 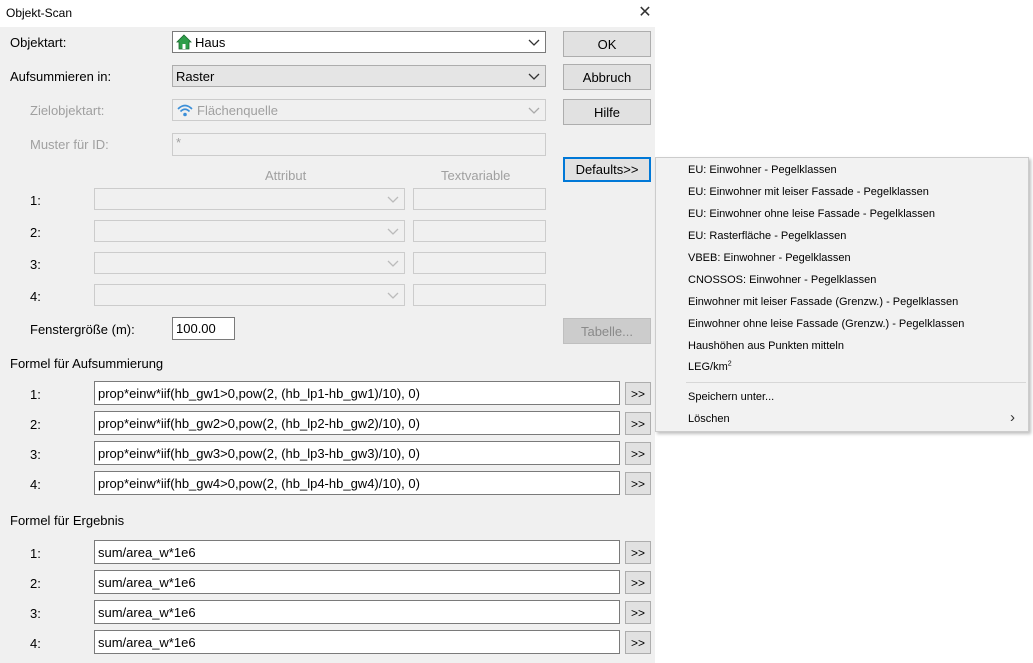 I want to click on ergebnis-formula-3: sum/area_w*1e6, so click(x=357, y=612).